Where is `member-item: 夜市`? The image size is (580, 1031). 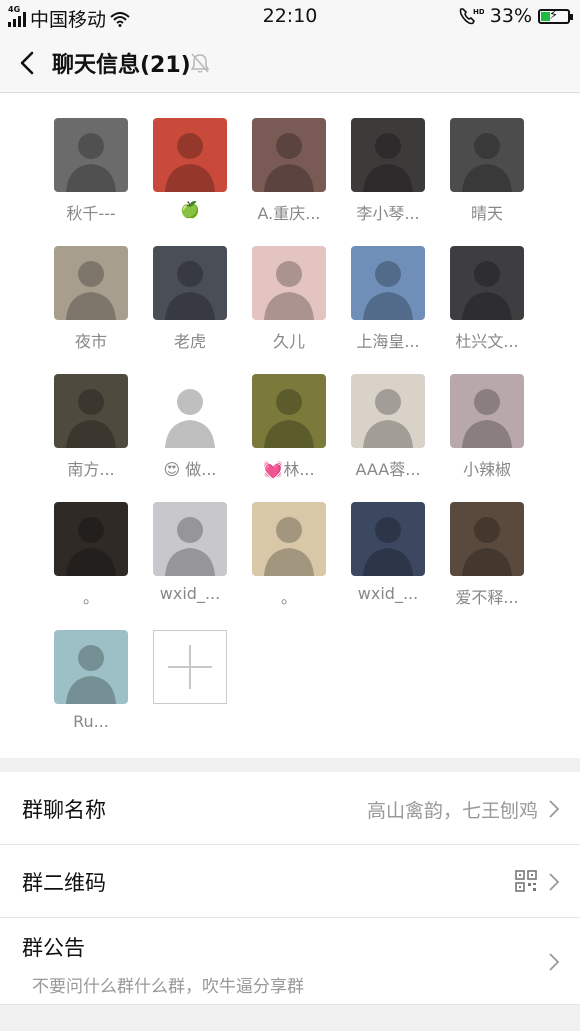
member-item: 夜市 is located at coordinates (91, 299).